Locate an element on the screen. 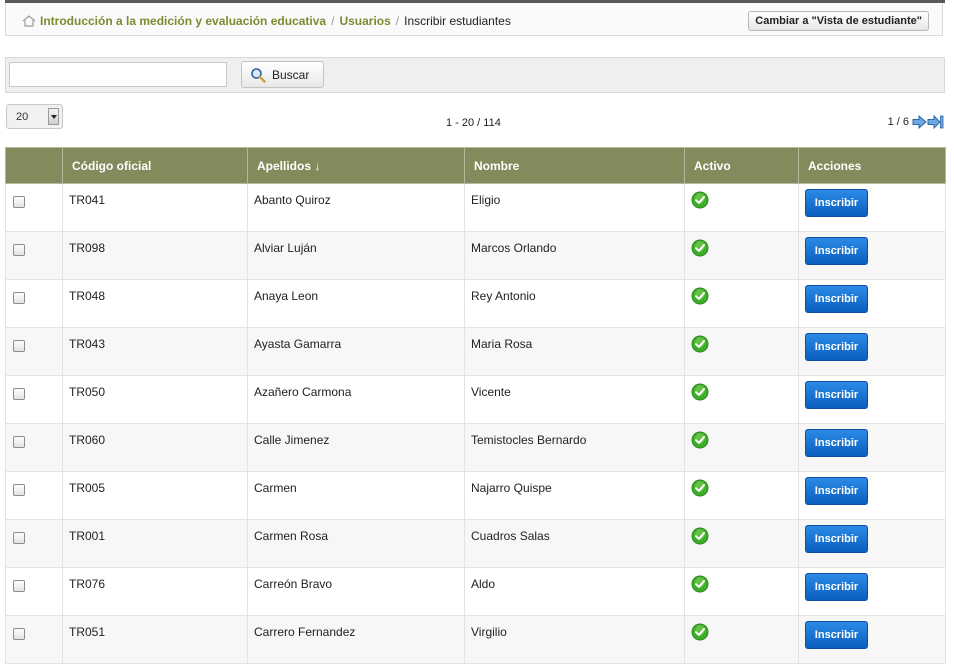  per-page-value: 20 is located at coordinates (22, 117).